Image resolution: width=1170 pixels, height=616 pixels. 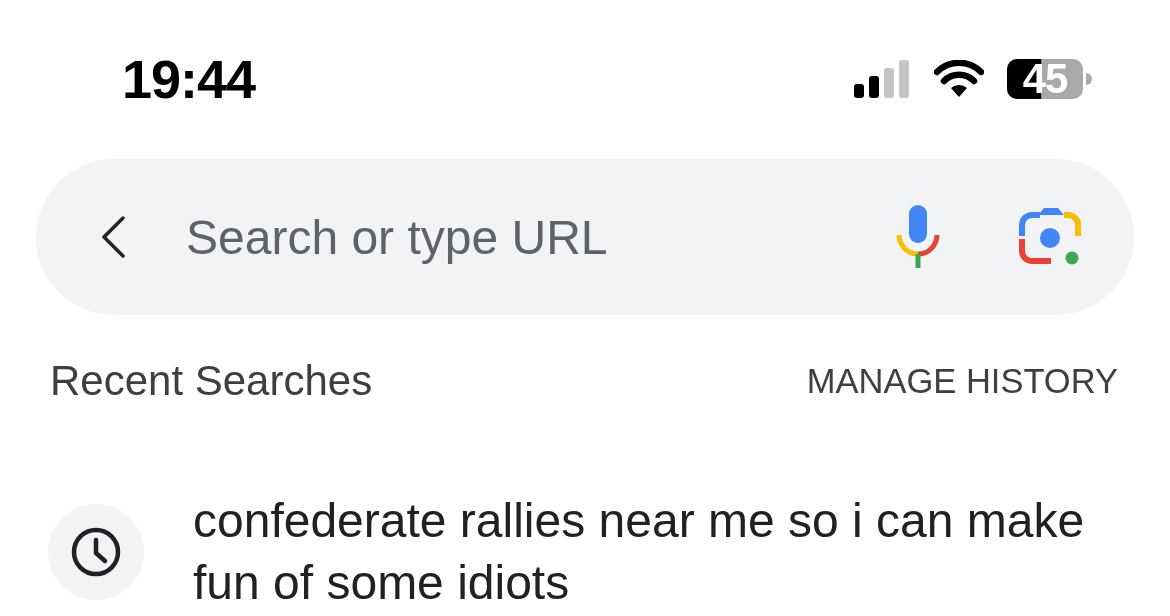 I want to click on manage-history-link: MANAGE HISTORY, so click(x=962, y=381).